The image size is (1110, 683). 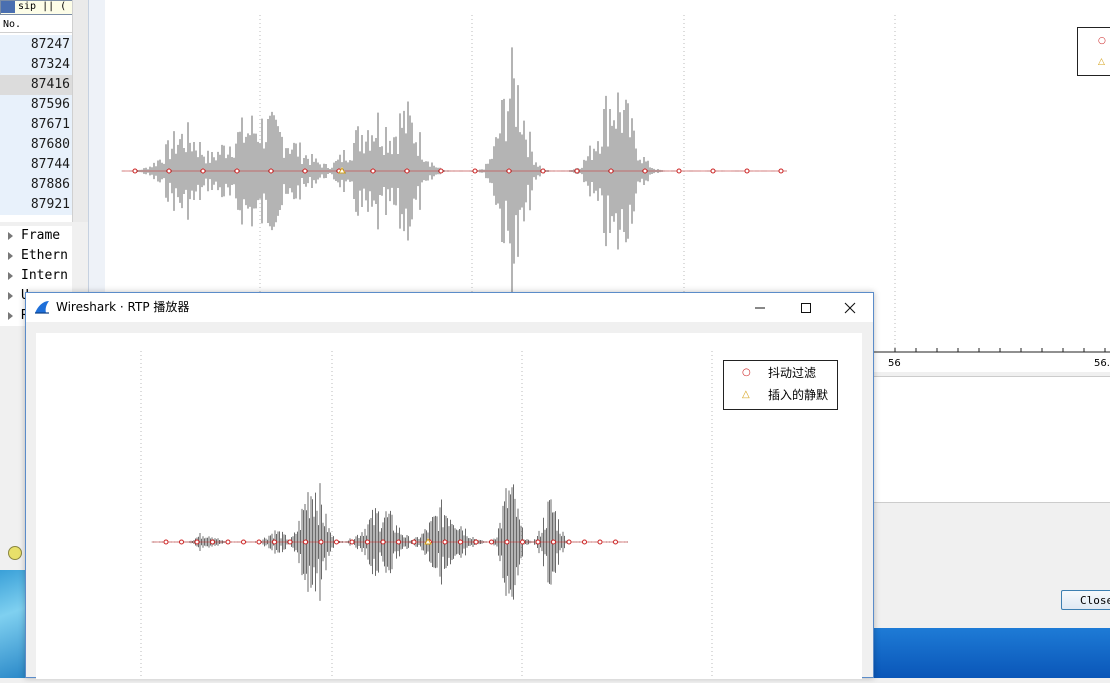 I want to click on close-window-button, so click(x=850, y=307).